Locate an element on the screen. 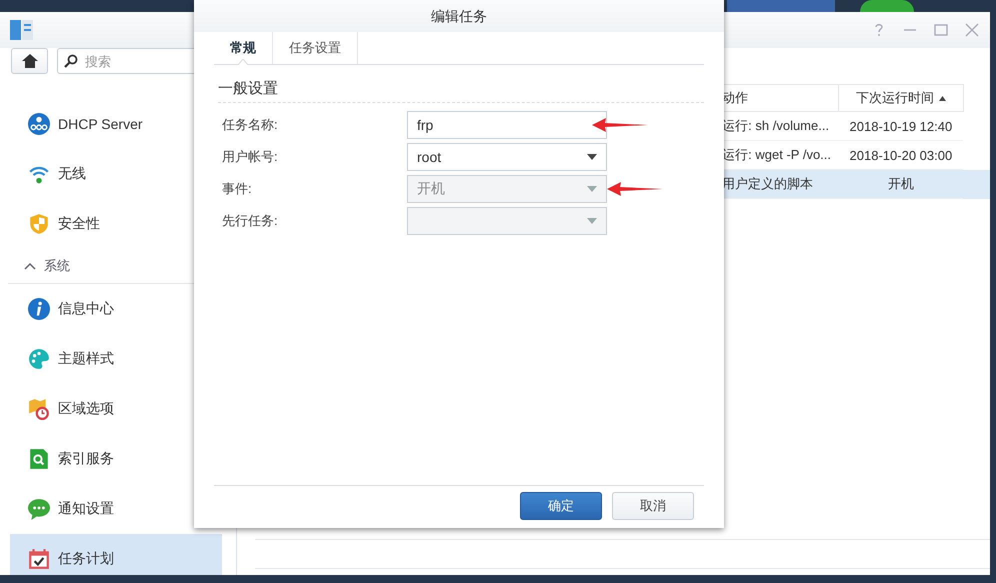 This screenshot has width=996, height=583. chat-bubble-icon is located at coordinates (39, 509).